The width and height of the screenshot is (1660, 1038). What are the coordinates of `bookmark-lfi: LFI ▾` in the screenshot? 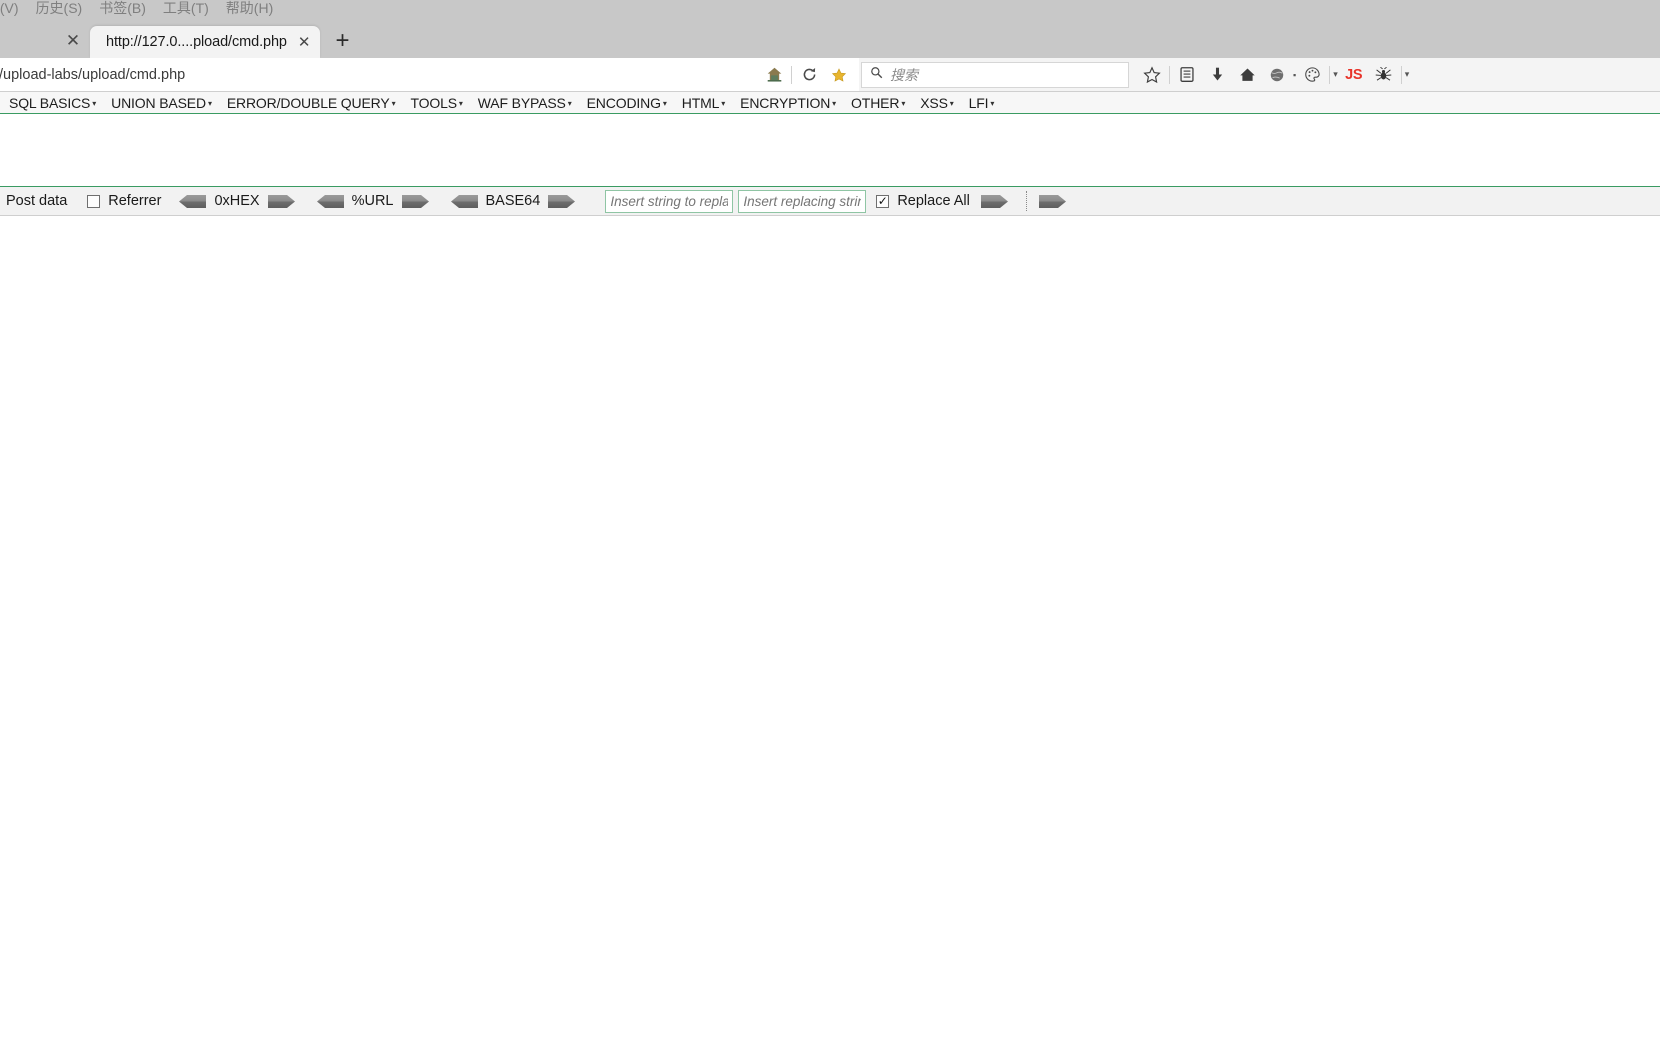 It's located at (982, 103).